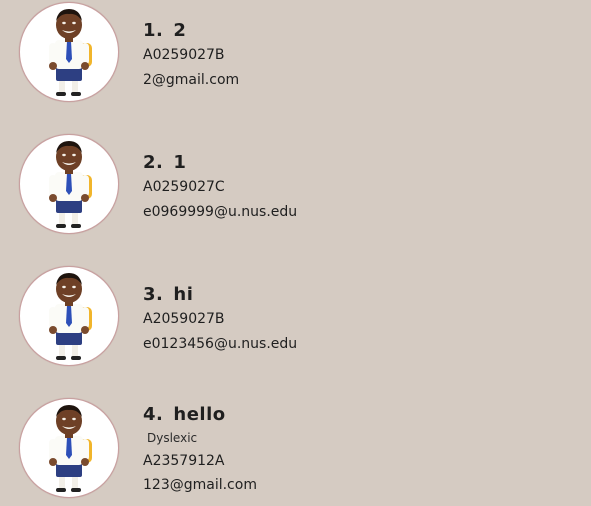 This screenshot has height=506, width=591. I want to click on person-index: 1., so click(153, 30).